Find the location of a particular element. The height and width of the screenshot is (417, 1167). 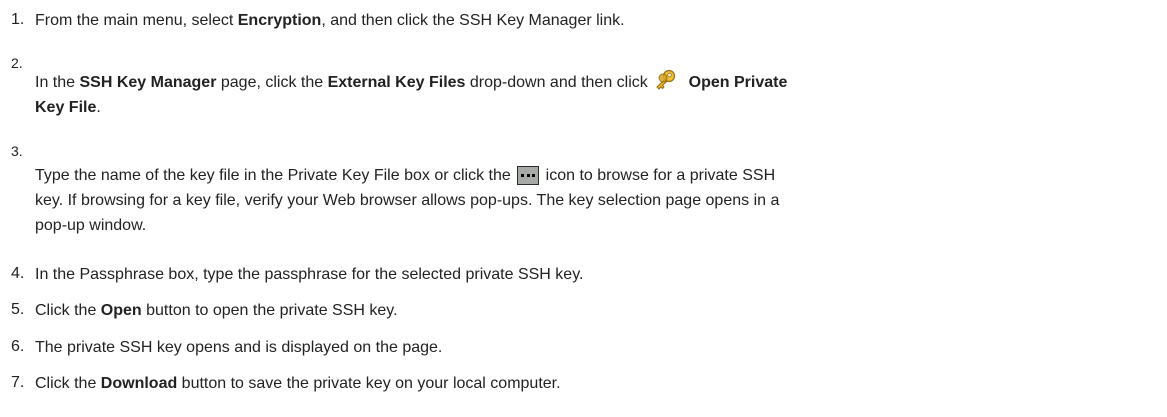

step-number: 7. is located at coordinates (18, 382).